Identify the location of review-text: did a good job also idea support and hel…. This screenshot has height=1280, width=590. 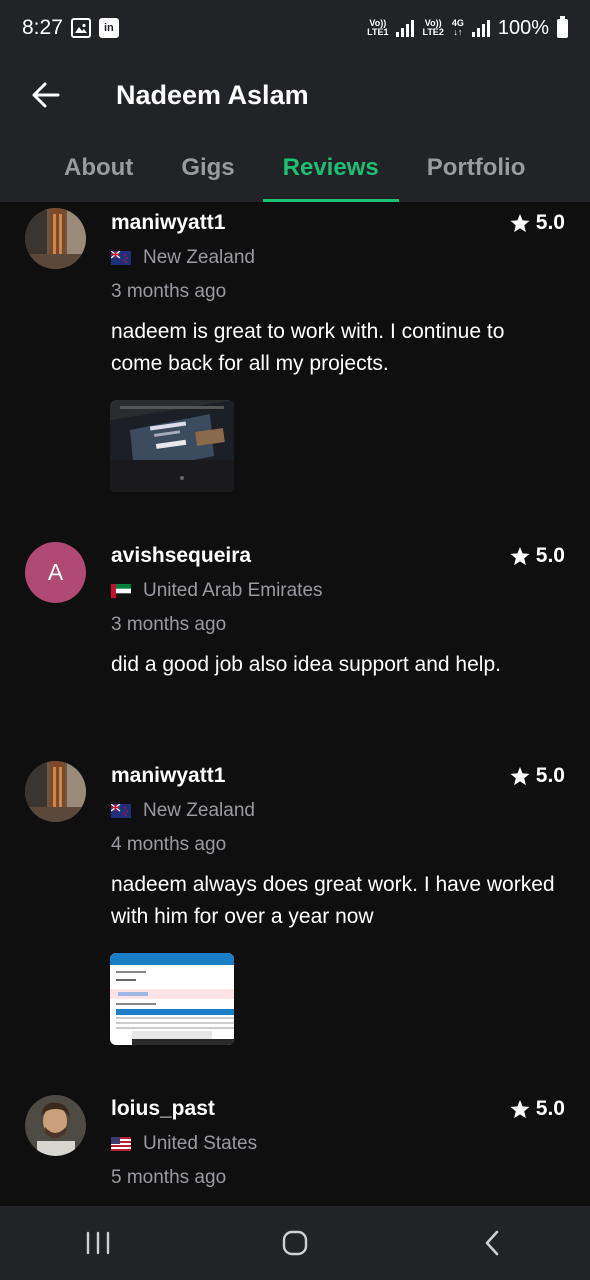
(306, 664).